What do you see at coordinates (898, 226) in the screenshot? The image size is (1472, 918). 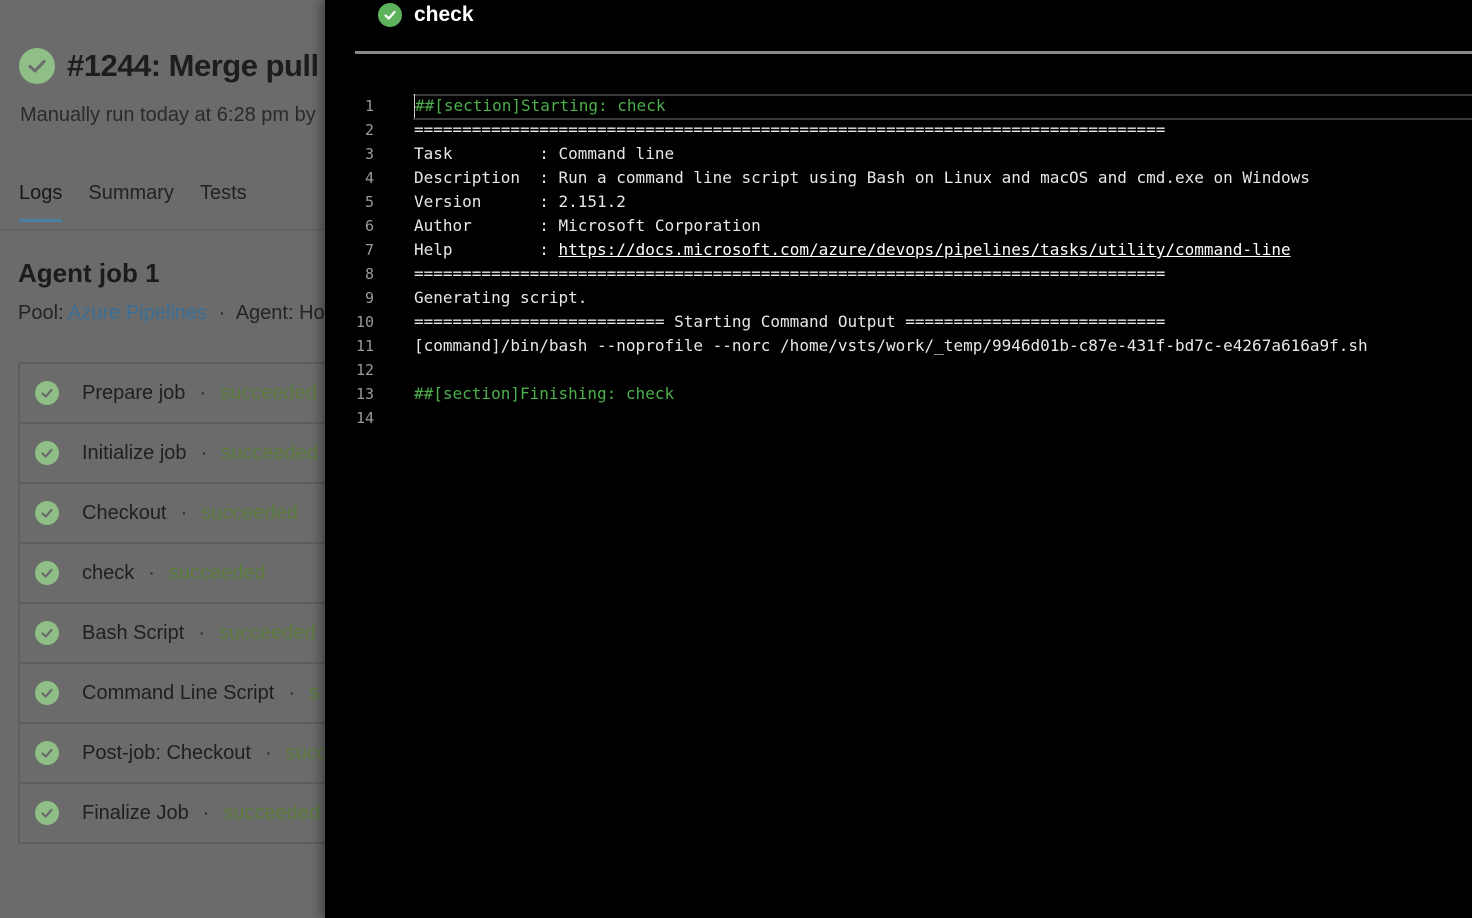 I see `log-line: 6 Author : Microsoft Corporation` at bounding box center [898, 226].